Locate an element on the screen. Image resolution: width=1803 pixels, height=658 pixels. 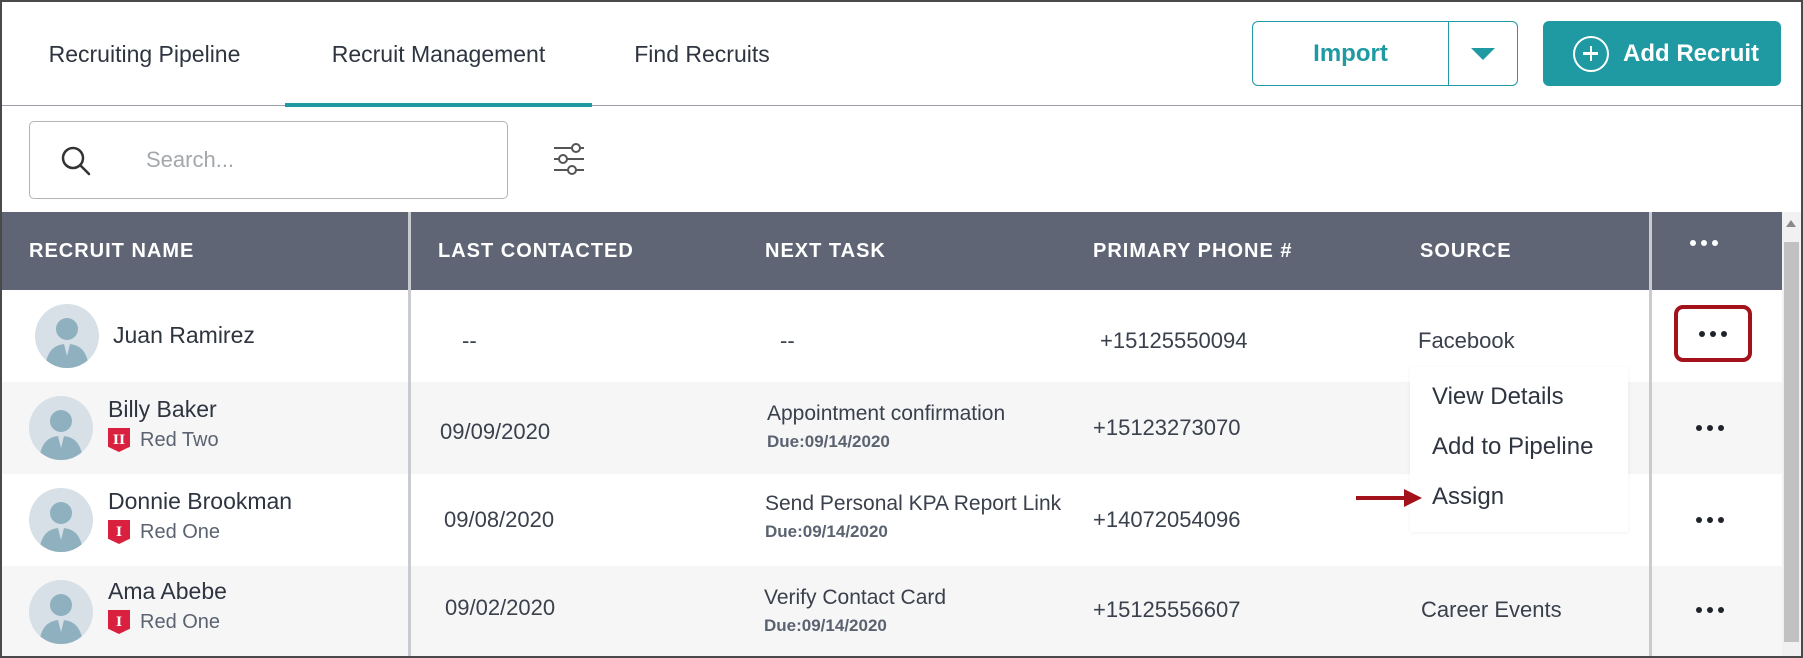
add-recruit-button: Add Recruit is located at coordinates (1662, 53).